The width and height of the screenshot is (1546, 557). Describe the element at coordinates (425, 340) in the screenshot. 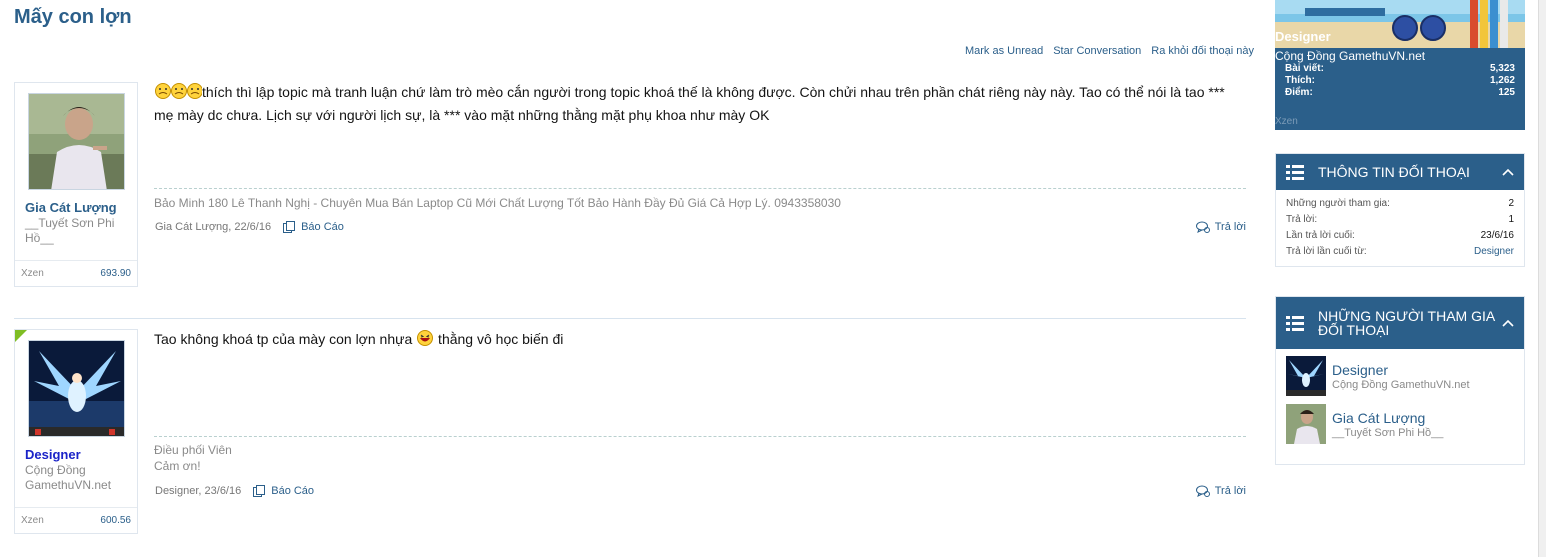

I see `grinning-emoji-icon` at that location.